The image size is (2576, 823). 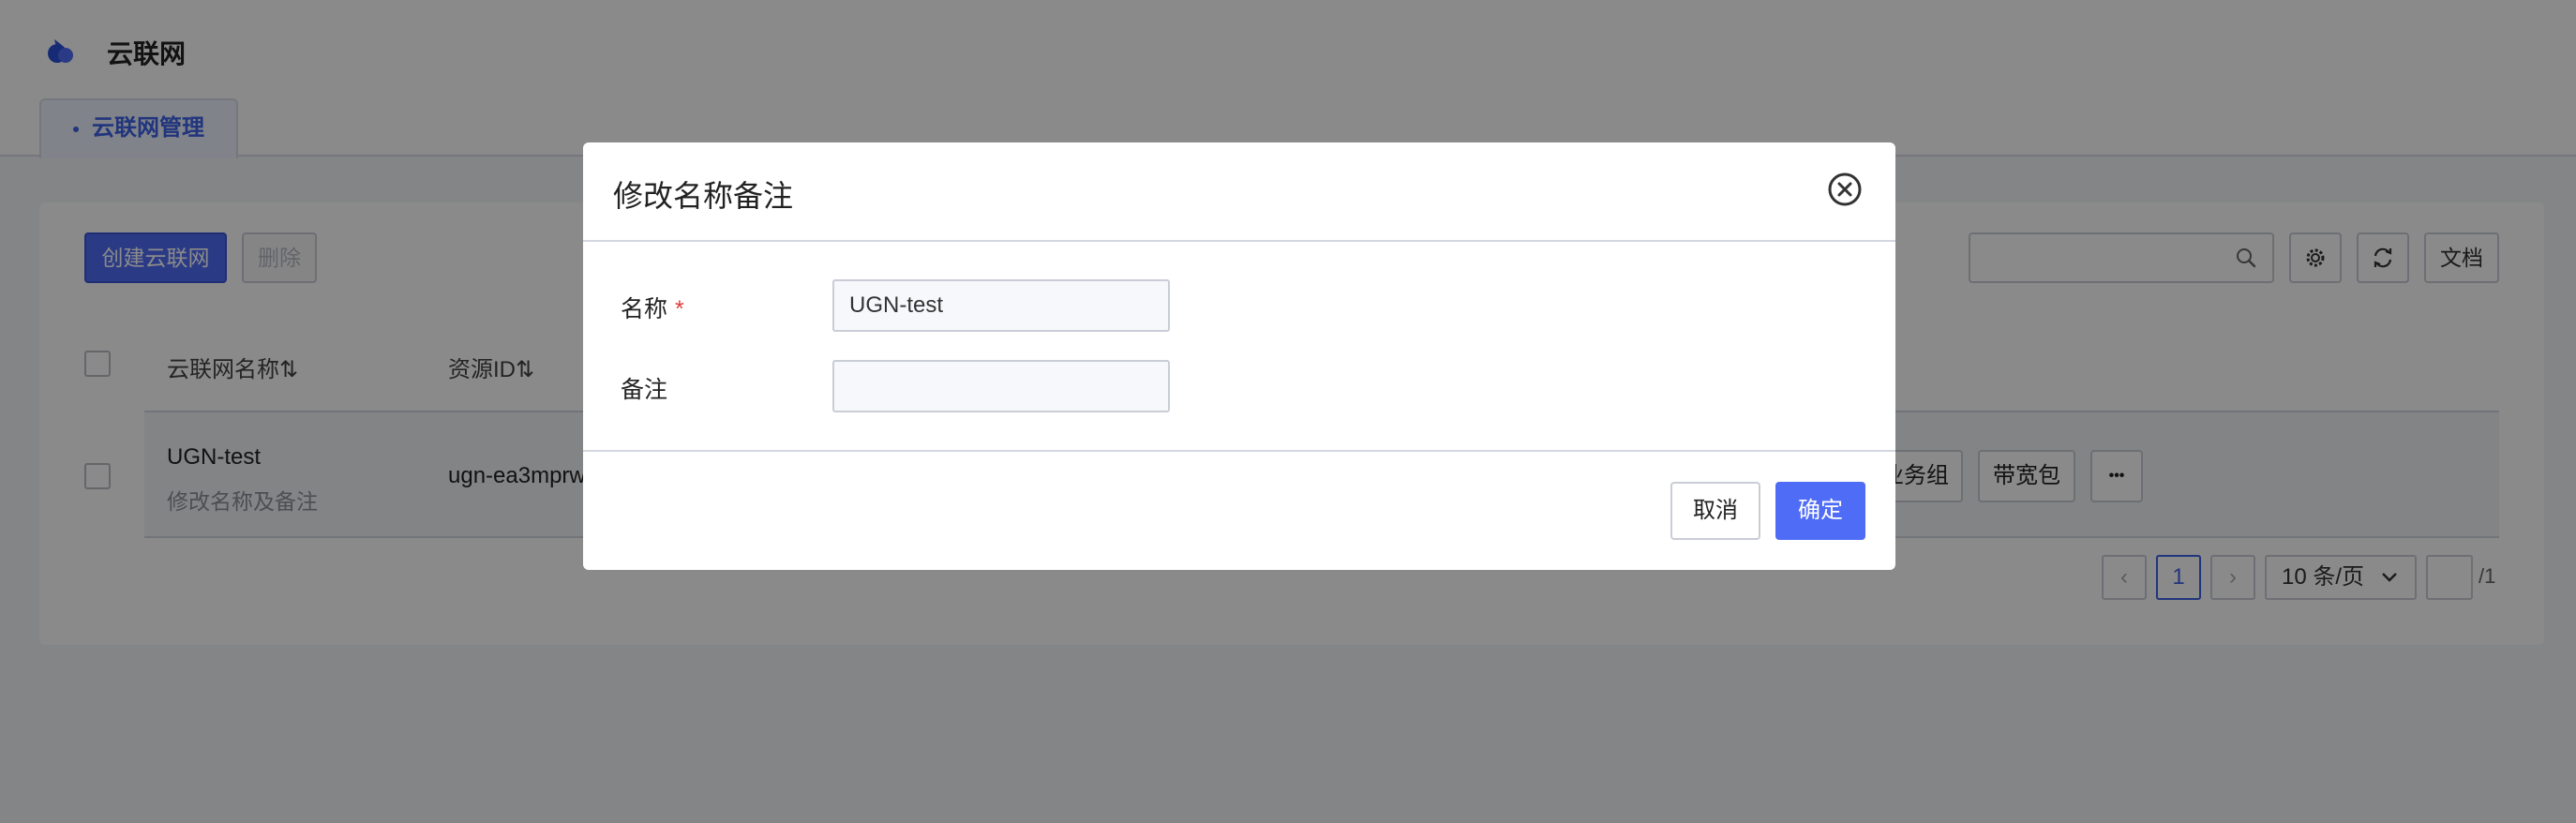 I want to click on required-mark: *, so click(x=679, y=309).